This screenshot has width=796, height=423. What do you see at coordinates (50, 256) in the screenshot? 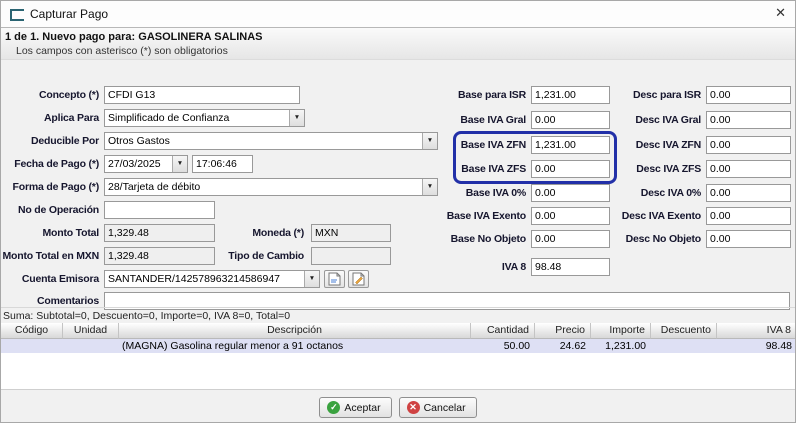
I see `monto-total-mxn-label: Monto Total en MXN` at bounding box center [50, 256].